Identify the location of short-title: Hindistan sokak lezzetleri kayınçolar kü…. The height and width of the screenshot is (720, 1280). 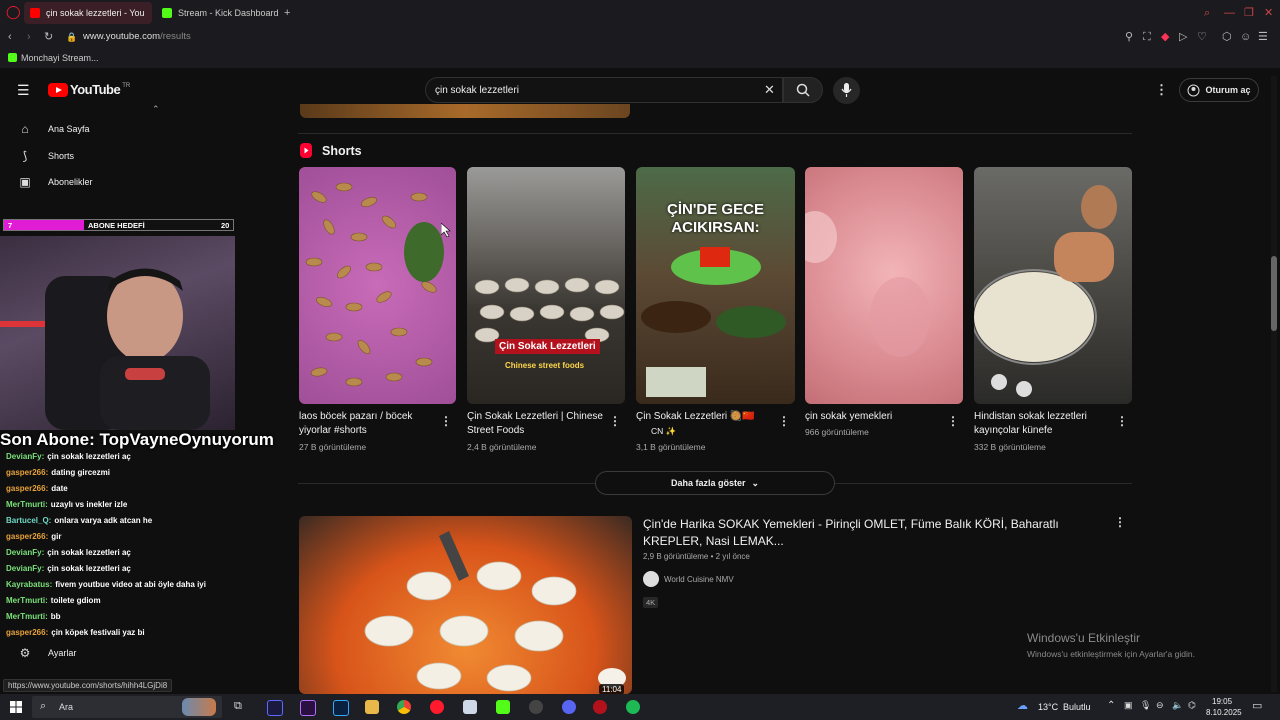
(1044, 424).